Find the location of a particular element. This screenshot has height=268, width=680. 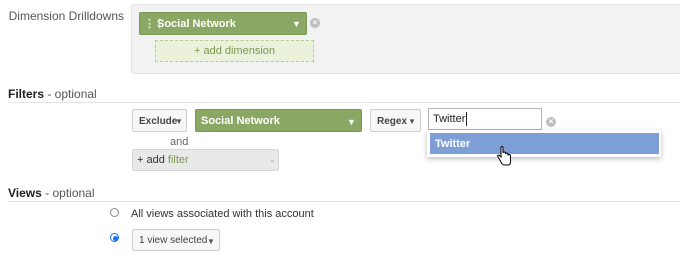

views-heading: Views - optional is located at coordinates (51, 193).